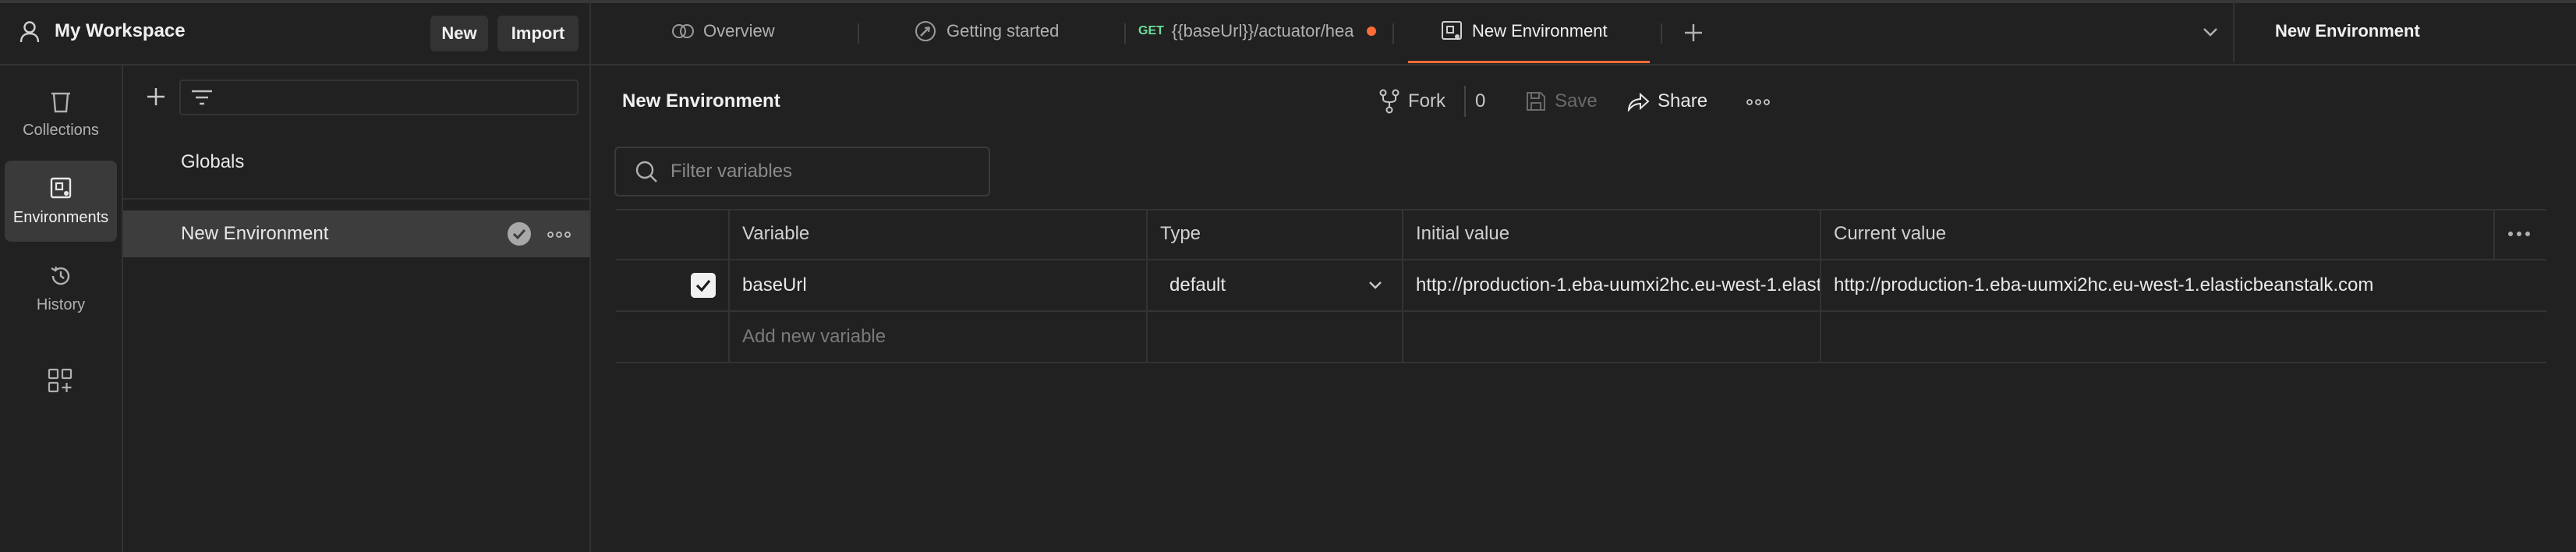  I want to click on user-icon, so click(30, 32).